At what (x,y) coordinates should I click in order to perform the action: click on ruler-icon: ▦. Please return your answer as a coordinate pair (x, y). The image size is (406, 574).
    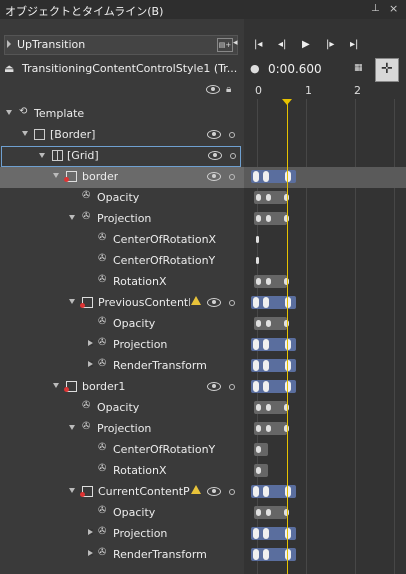
    Looking at the image, I should click on (358, 68).